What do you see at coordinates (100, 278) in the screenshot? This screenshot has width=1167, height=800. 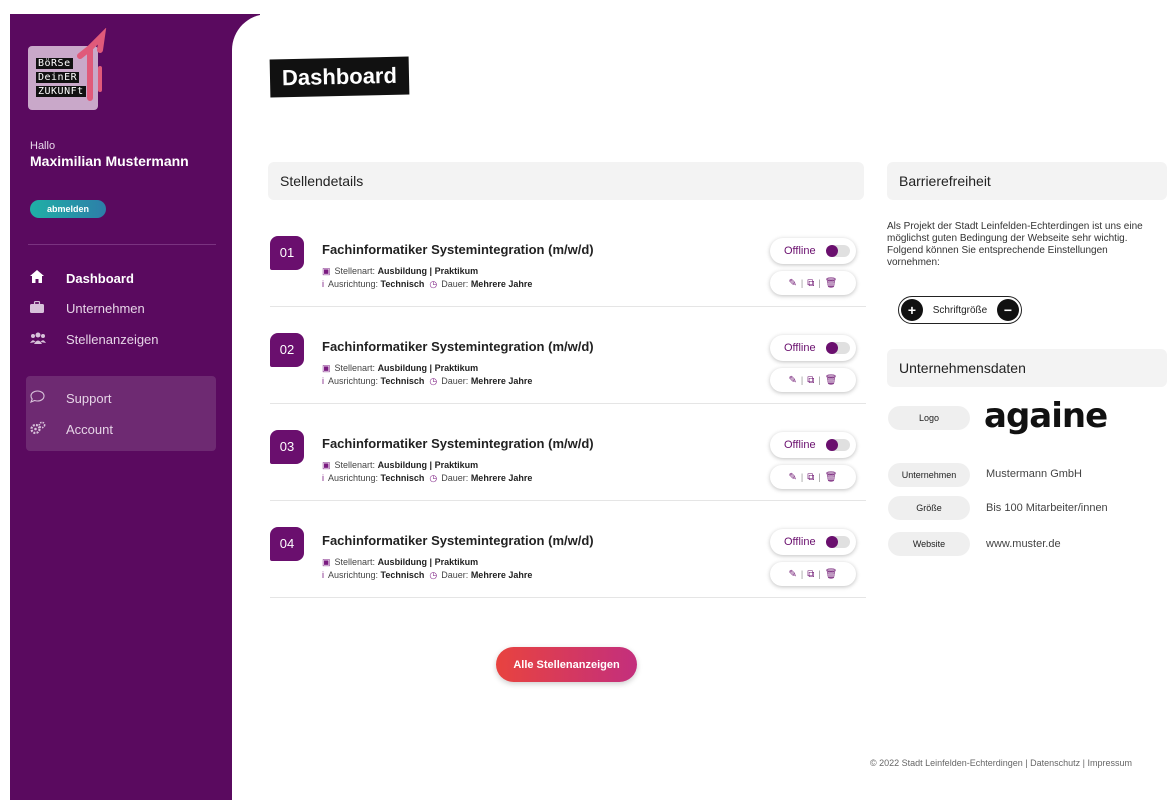 I see `sidebar-item-label: Dashboard` at bounding box center [100, 278].